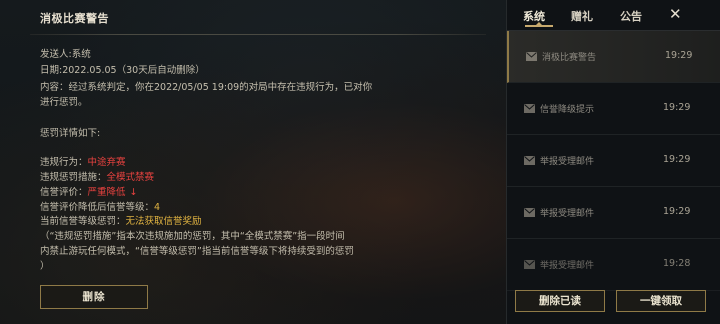 The width and height of the screenshot is (720, 324). Describe the element at coordinates (613, 57) in the screenshot. I see `mail-item-1: 消极比赛警告 19:29` at that location.